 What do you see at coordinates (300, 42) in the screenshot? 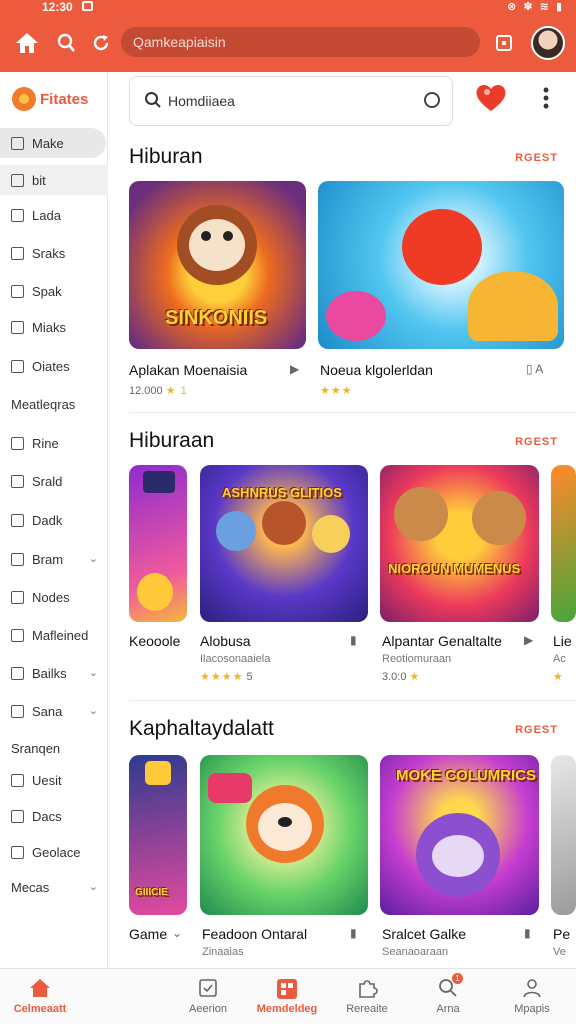
I see `address-bar: Qamkeapiaisin` at bounding box center [300, 42].